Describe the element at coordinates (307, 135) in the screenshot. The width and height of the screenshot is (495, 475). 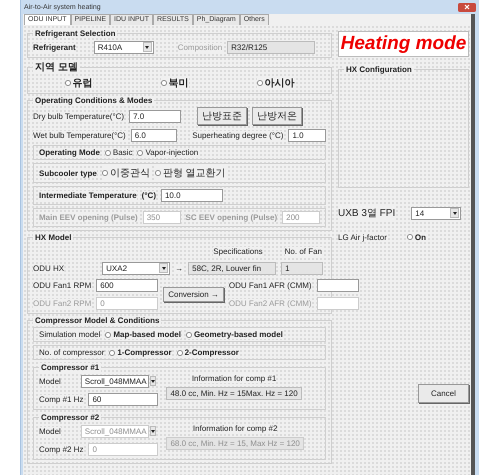
I see `input-field: 1.0` at that location.